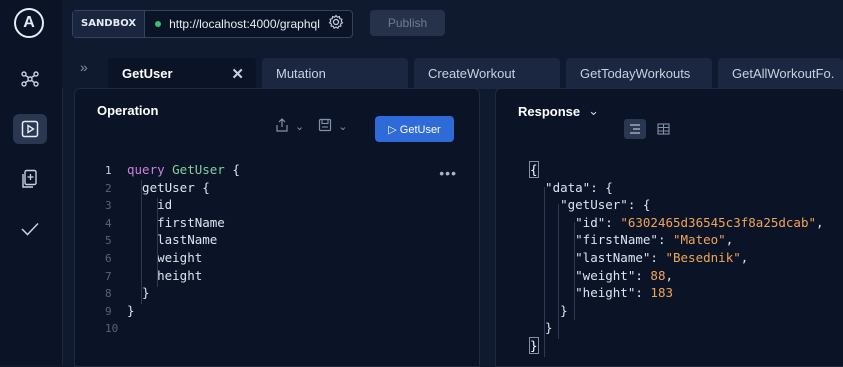 The image size is (843, 367). I want to click on tab-getuser: GetUser ✕, so click(182, 73).